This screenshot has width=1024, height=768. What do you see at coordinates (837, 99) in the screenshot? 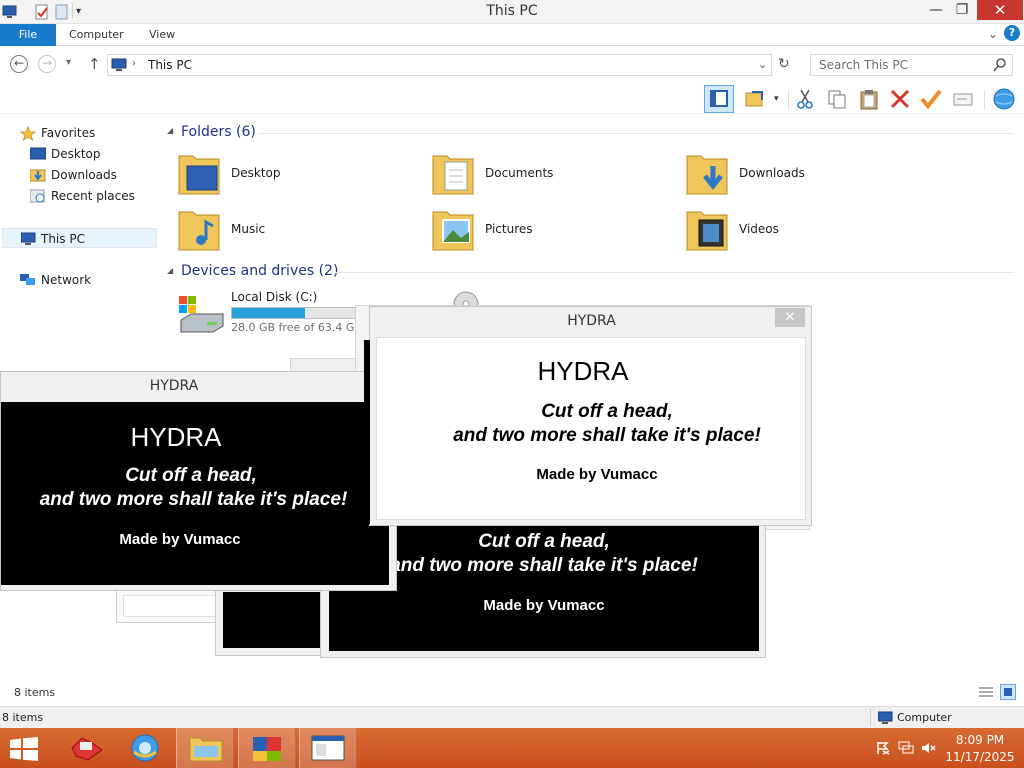
I see `copy-icon` at bounding box center [837, 99].